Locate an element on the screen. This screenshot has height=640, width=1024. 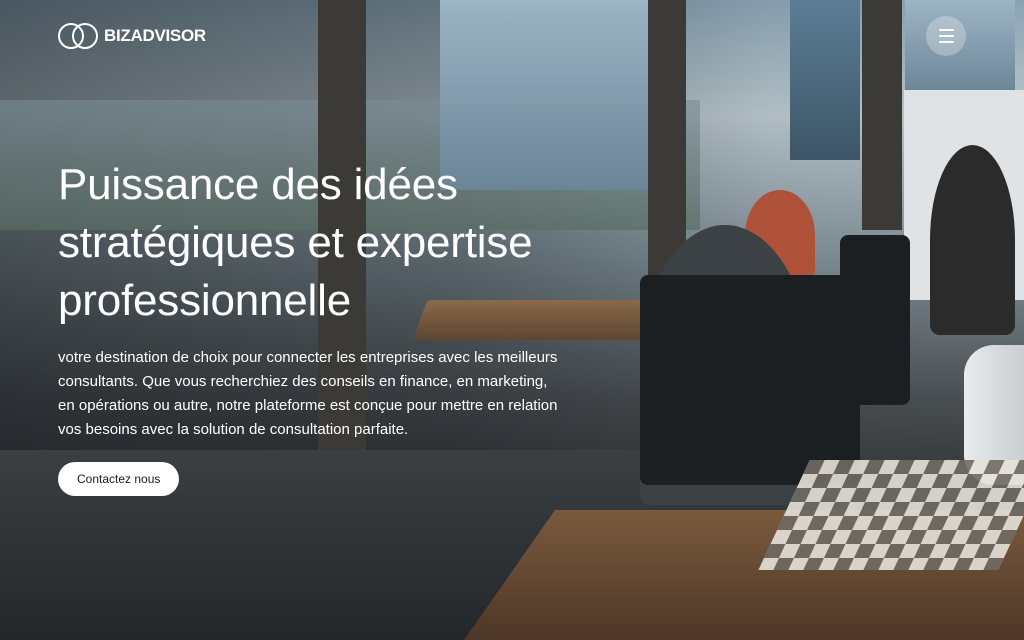
hero-title-line: stratégiques et expertise is located at coordinates (295, 242).